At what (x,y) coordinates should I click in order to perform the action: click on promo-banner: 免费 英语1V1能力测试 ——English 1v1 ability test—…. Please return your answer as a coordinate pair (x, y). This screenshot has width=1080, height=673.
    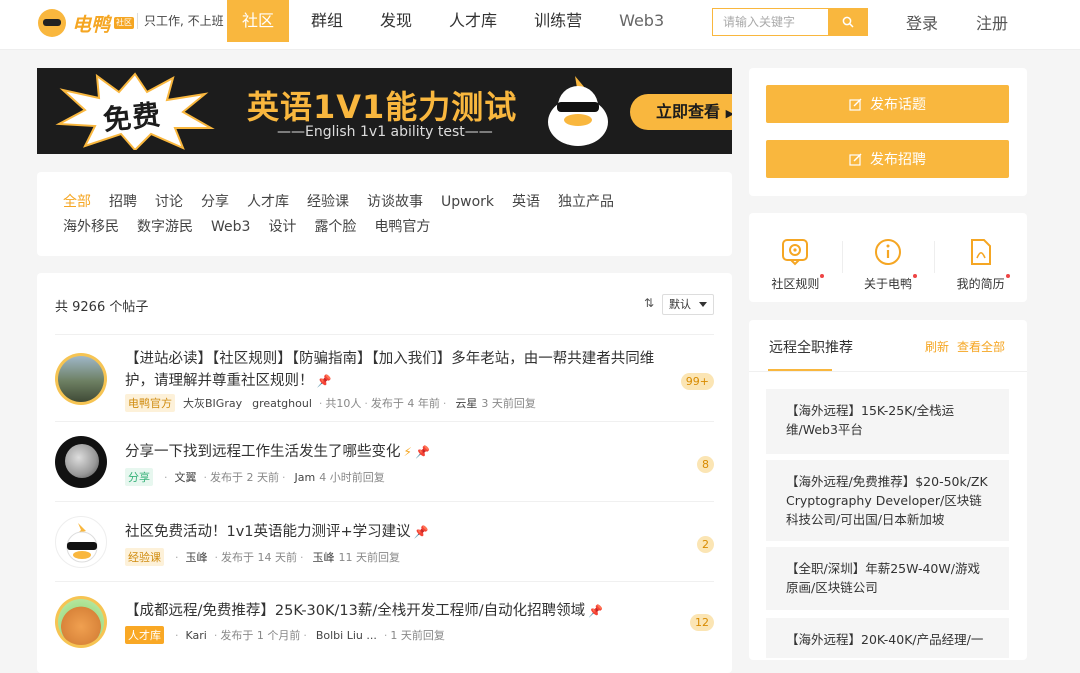
    Looking at the image, I should click on (384, 111).